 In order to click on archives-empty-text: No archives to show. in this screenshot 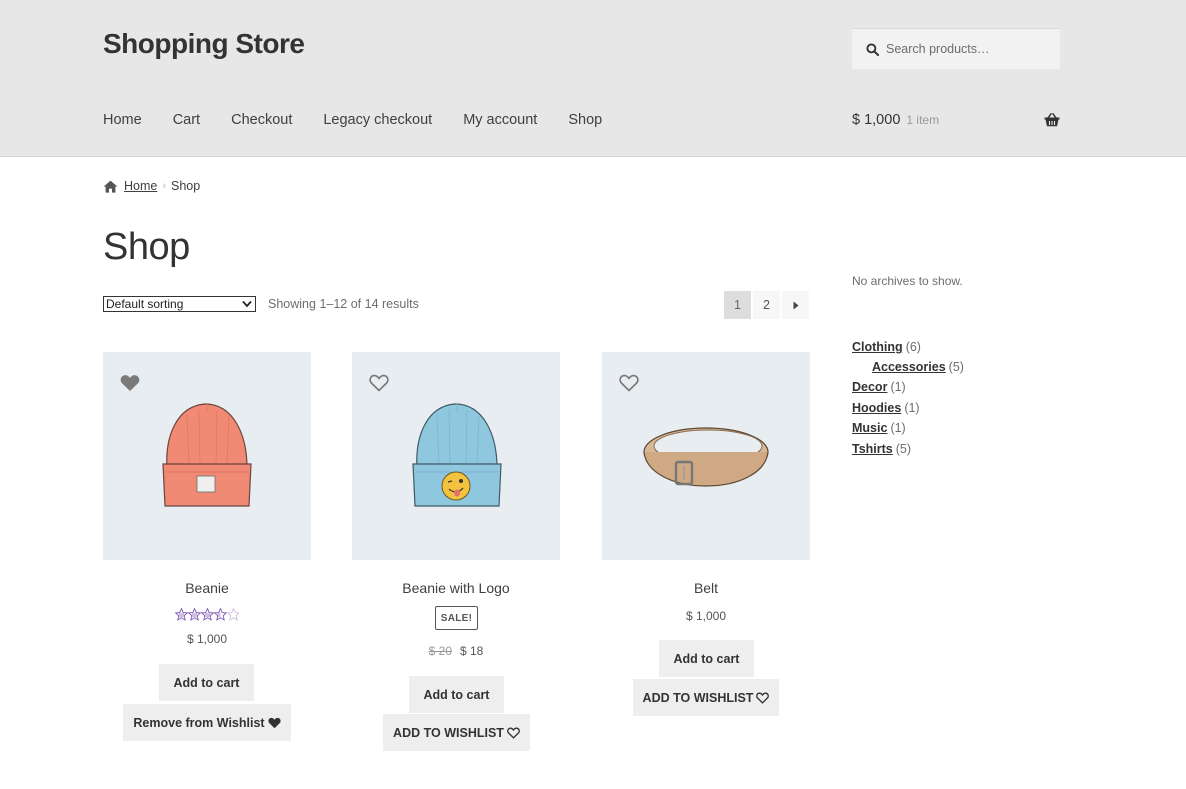, I will do `click(907, 281)`.